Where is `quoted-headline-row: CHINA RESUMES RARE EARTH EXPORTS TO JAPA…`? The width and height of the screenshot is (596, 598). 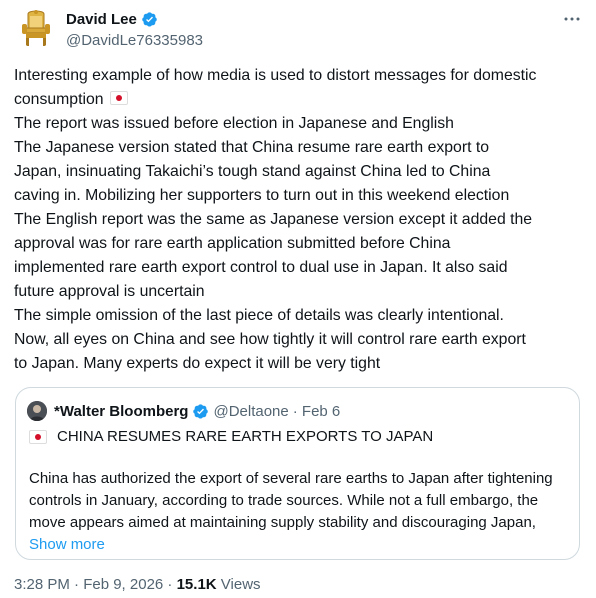 quoted-headline-row: CHINA RESUMES RARE EARTH EXPORTS TO JAPA… is located at coordinates (231, 436).